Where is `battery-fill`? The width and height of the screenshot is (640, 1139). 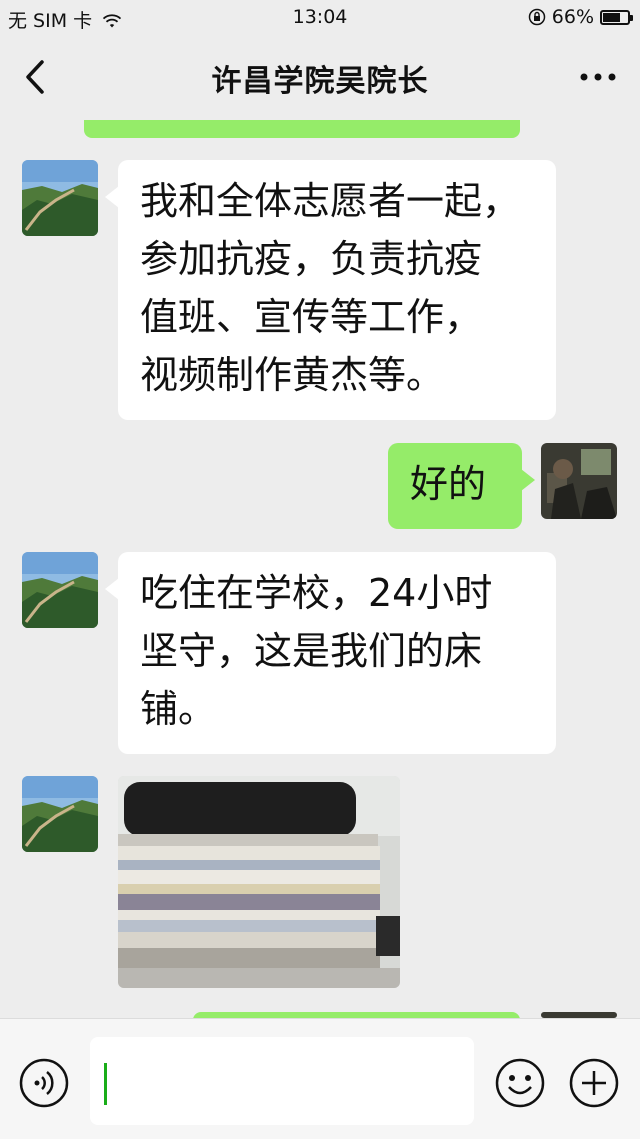
battery-fill is located at coordinates (612, 17).